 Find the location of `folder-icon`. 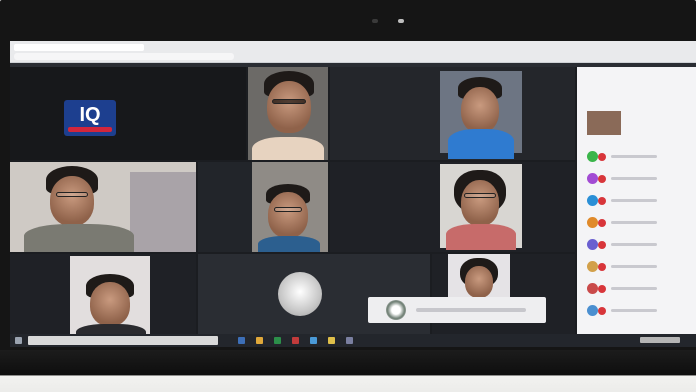

folder-icon is located at coordinates (259, 340).